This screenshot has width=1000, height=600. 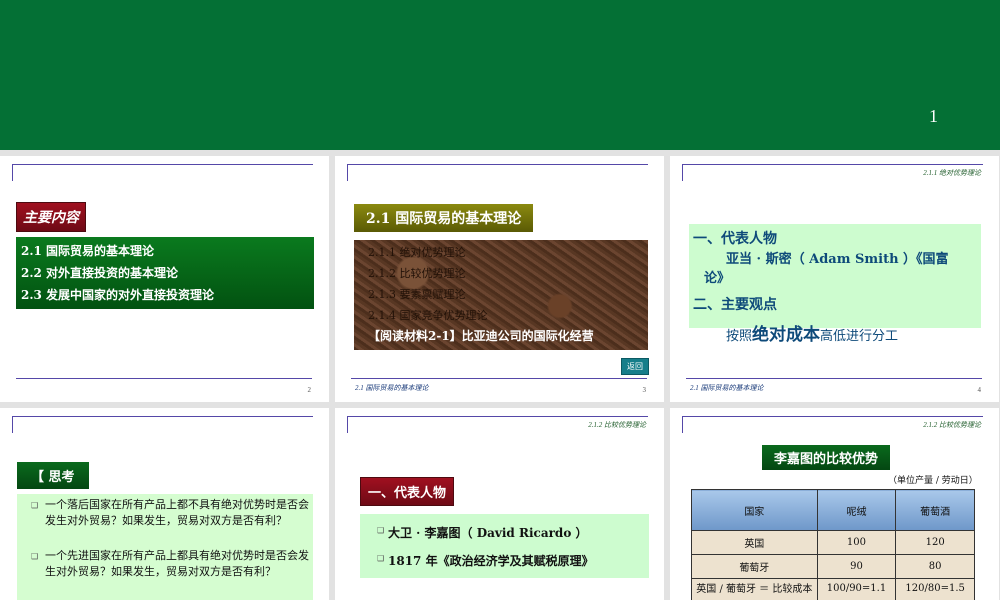 I want to click on table-header-row: 国家 呢绒 葡萄酒, so click(x=833, y=510).